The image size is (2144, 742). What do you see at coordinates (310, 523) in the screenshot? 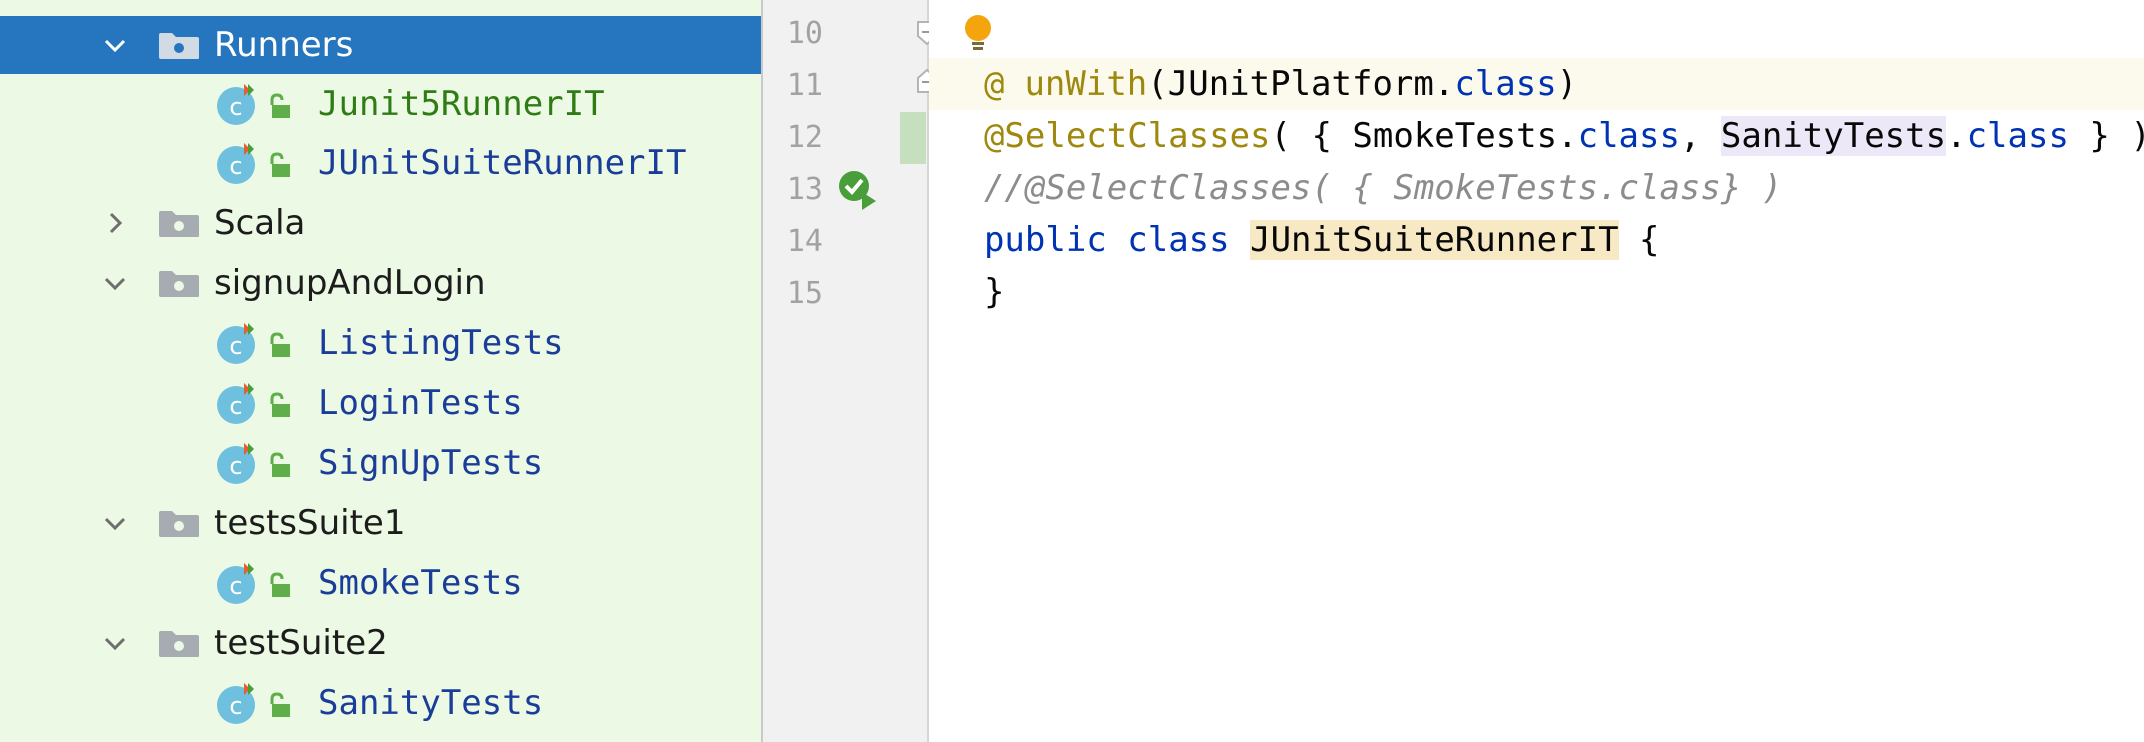
I see `tree-item-label: testsSuite1` at bounding box center [310, 523].